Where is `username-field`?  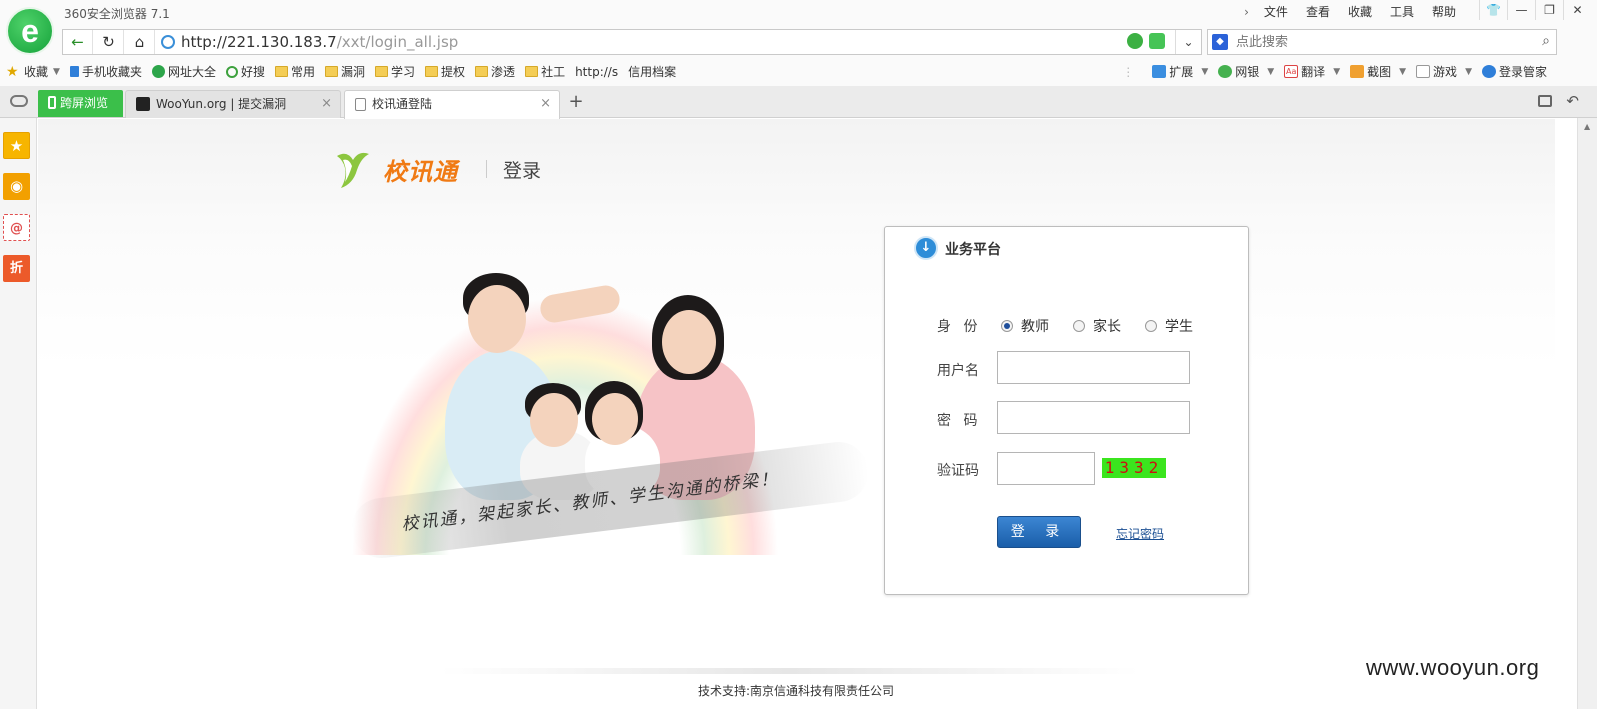 username-field is located at coordinates (1093, 367).